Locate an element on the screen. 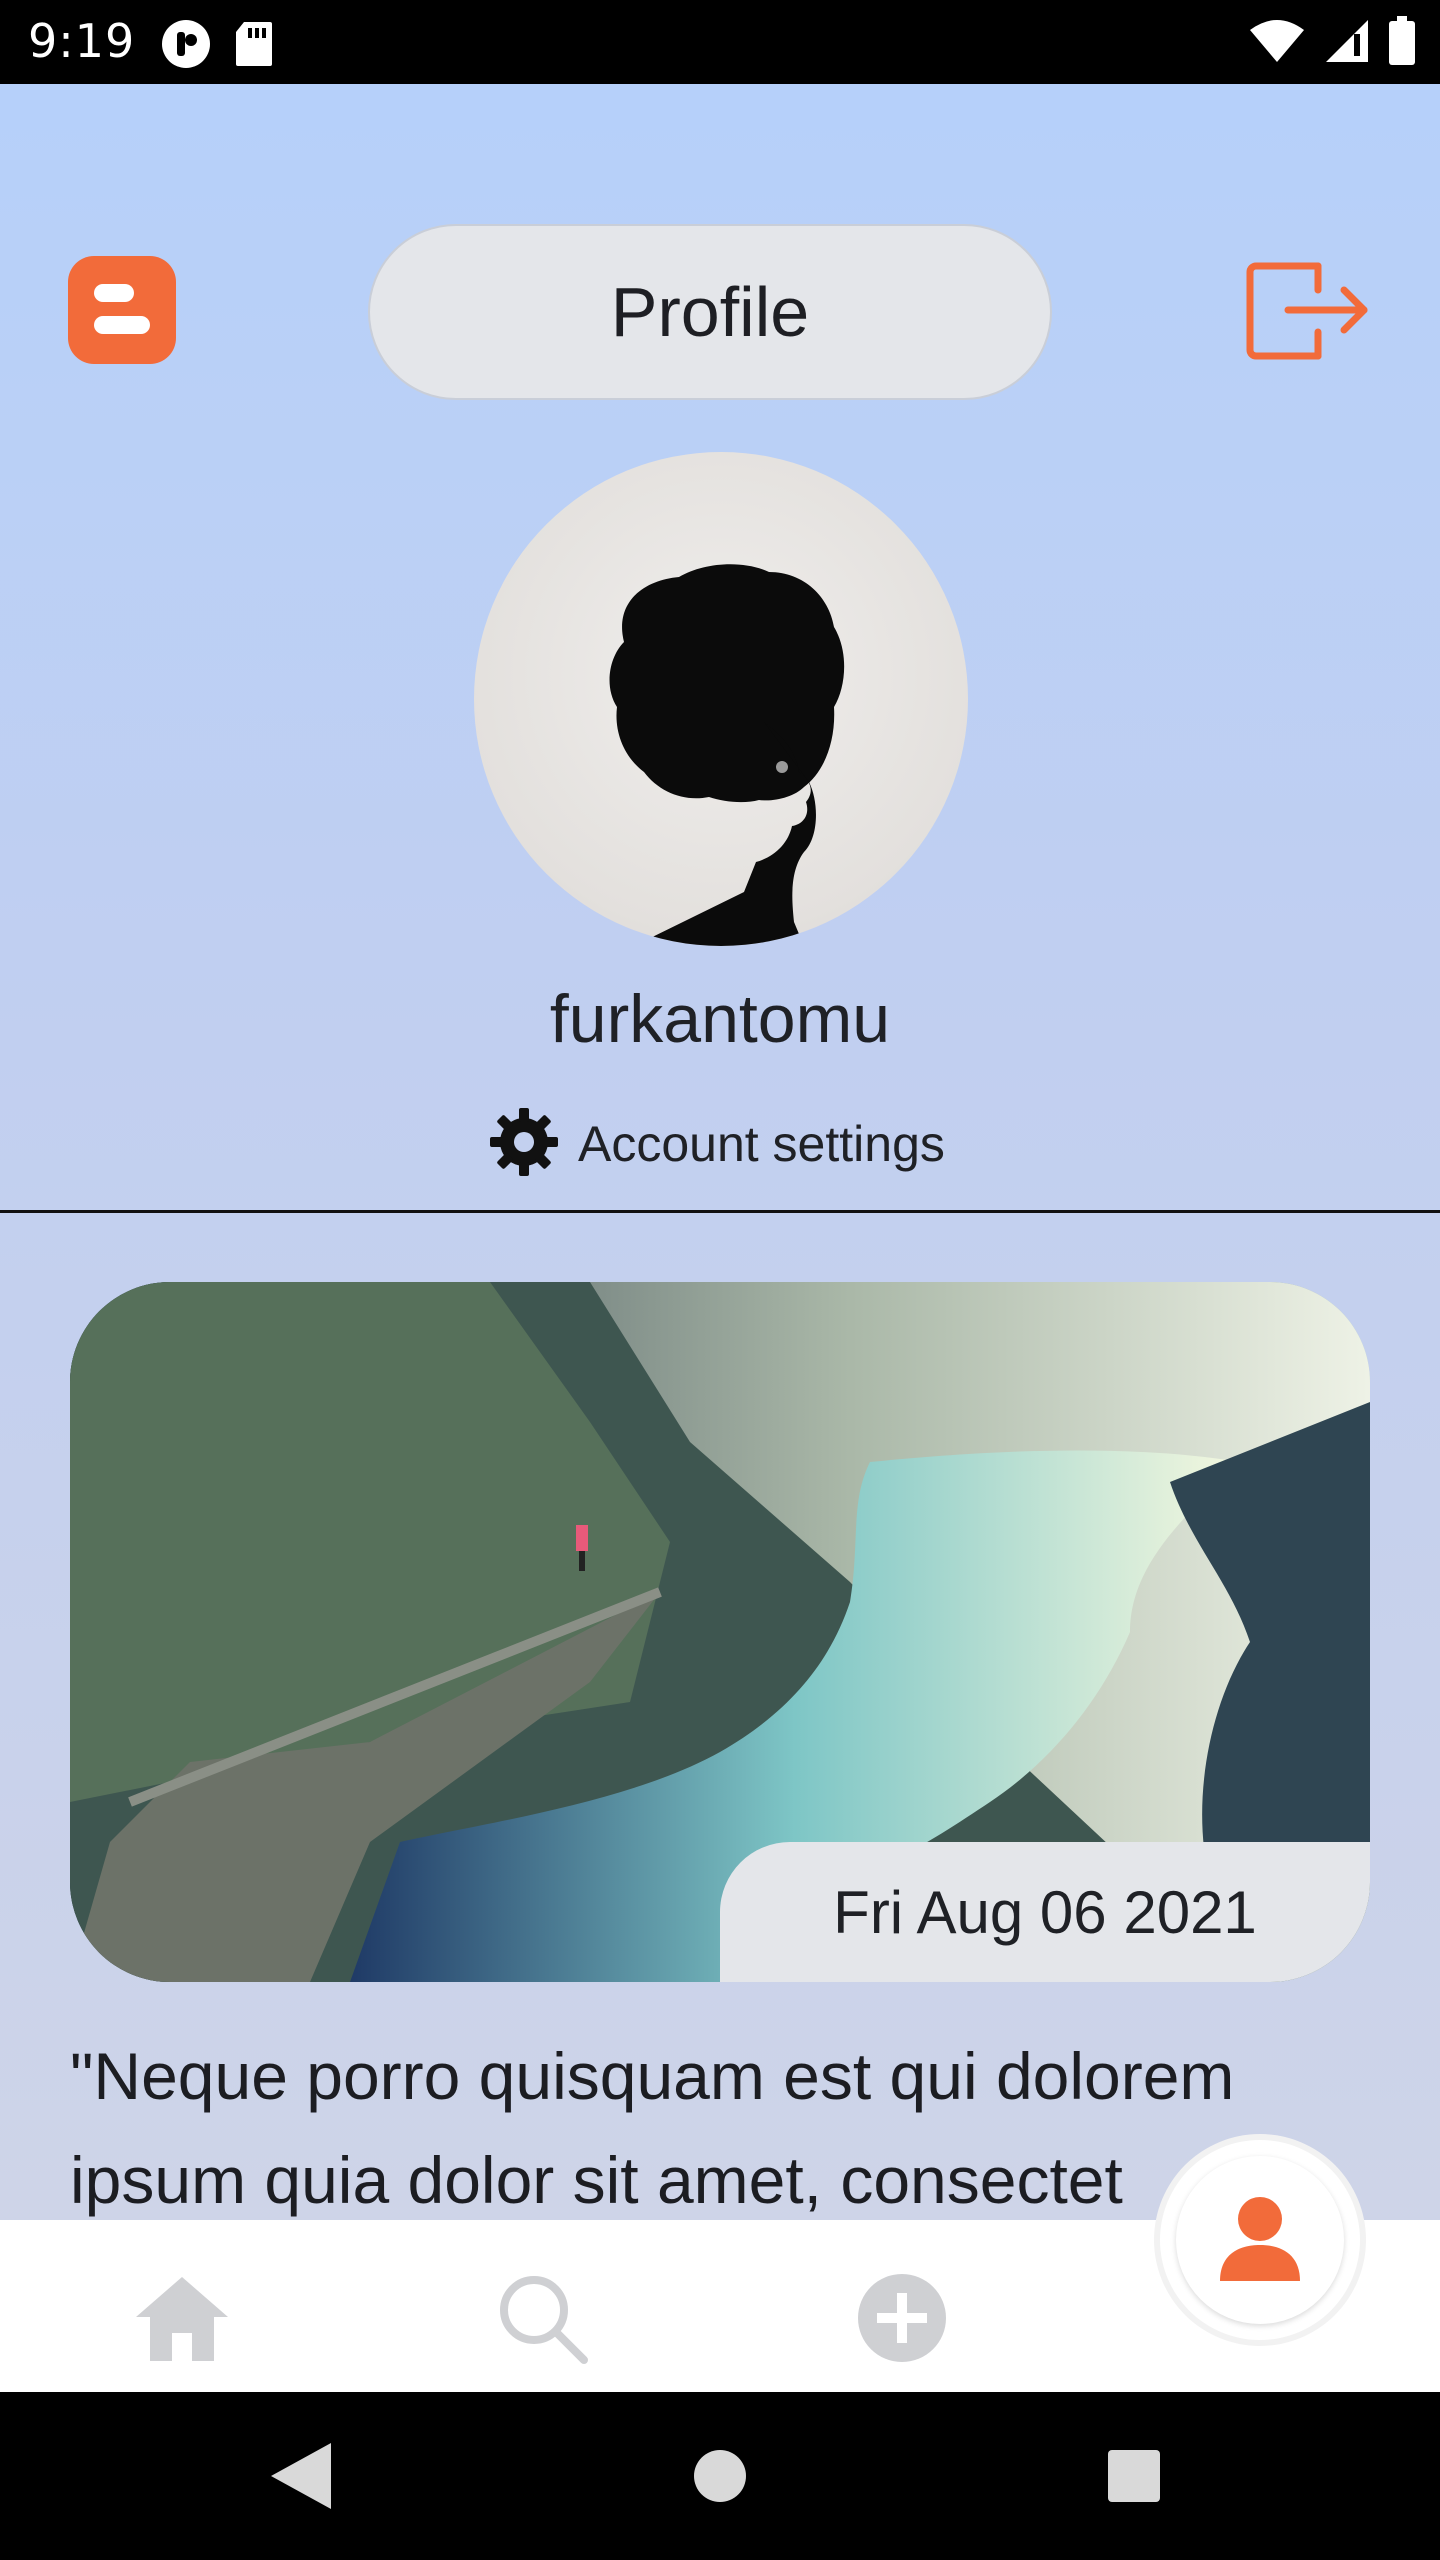 The width and height of the screenshot is (1440, 2560). nav-home-button is located at coordinates (182, 2320).